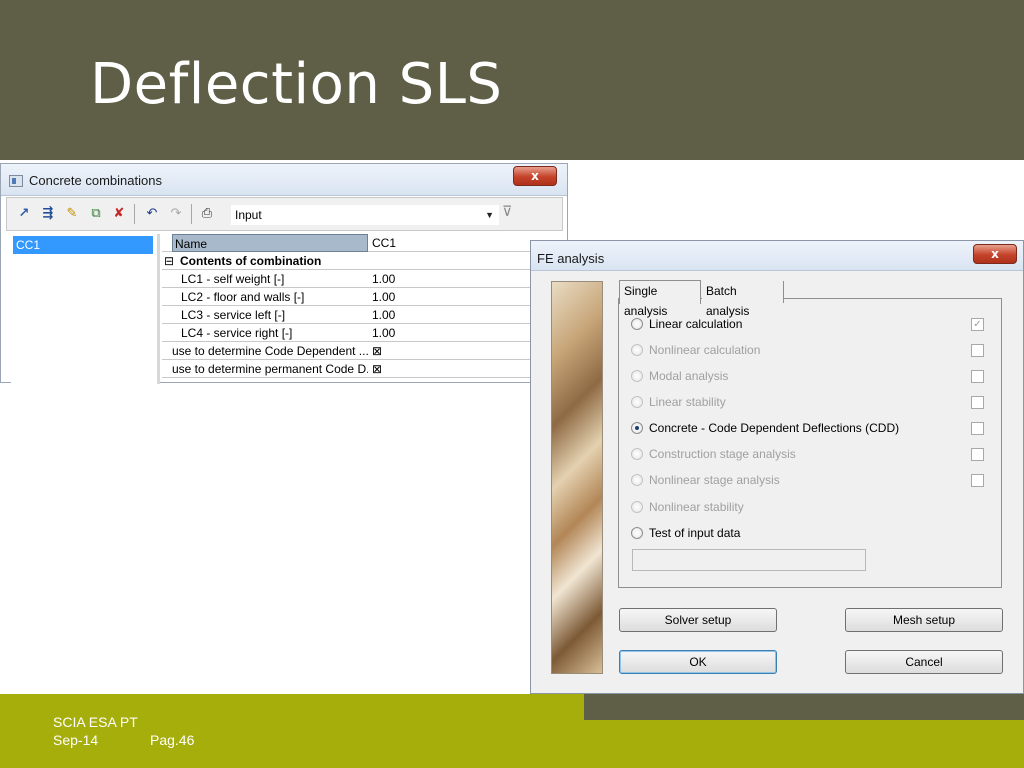  I want to click on view-combo: Input ▼, so click(365, 215).